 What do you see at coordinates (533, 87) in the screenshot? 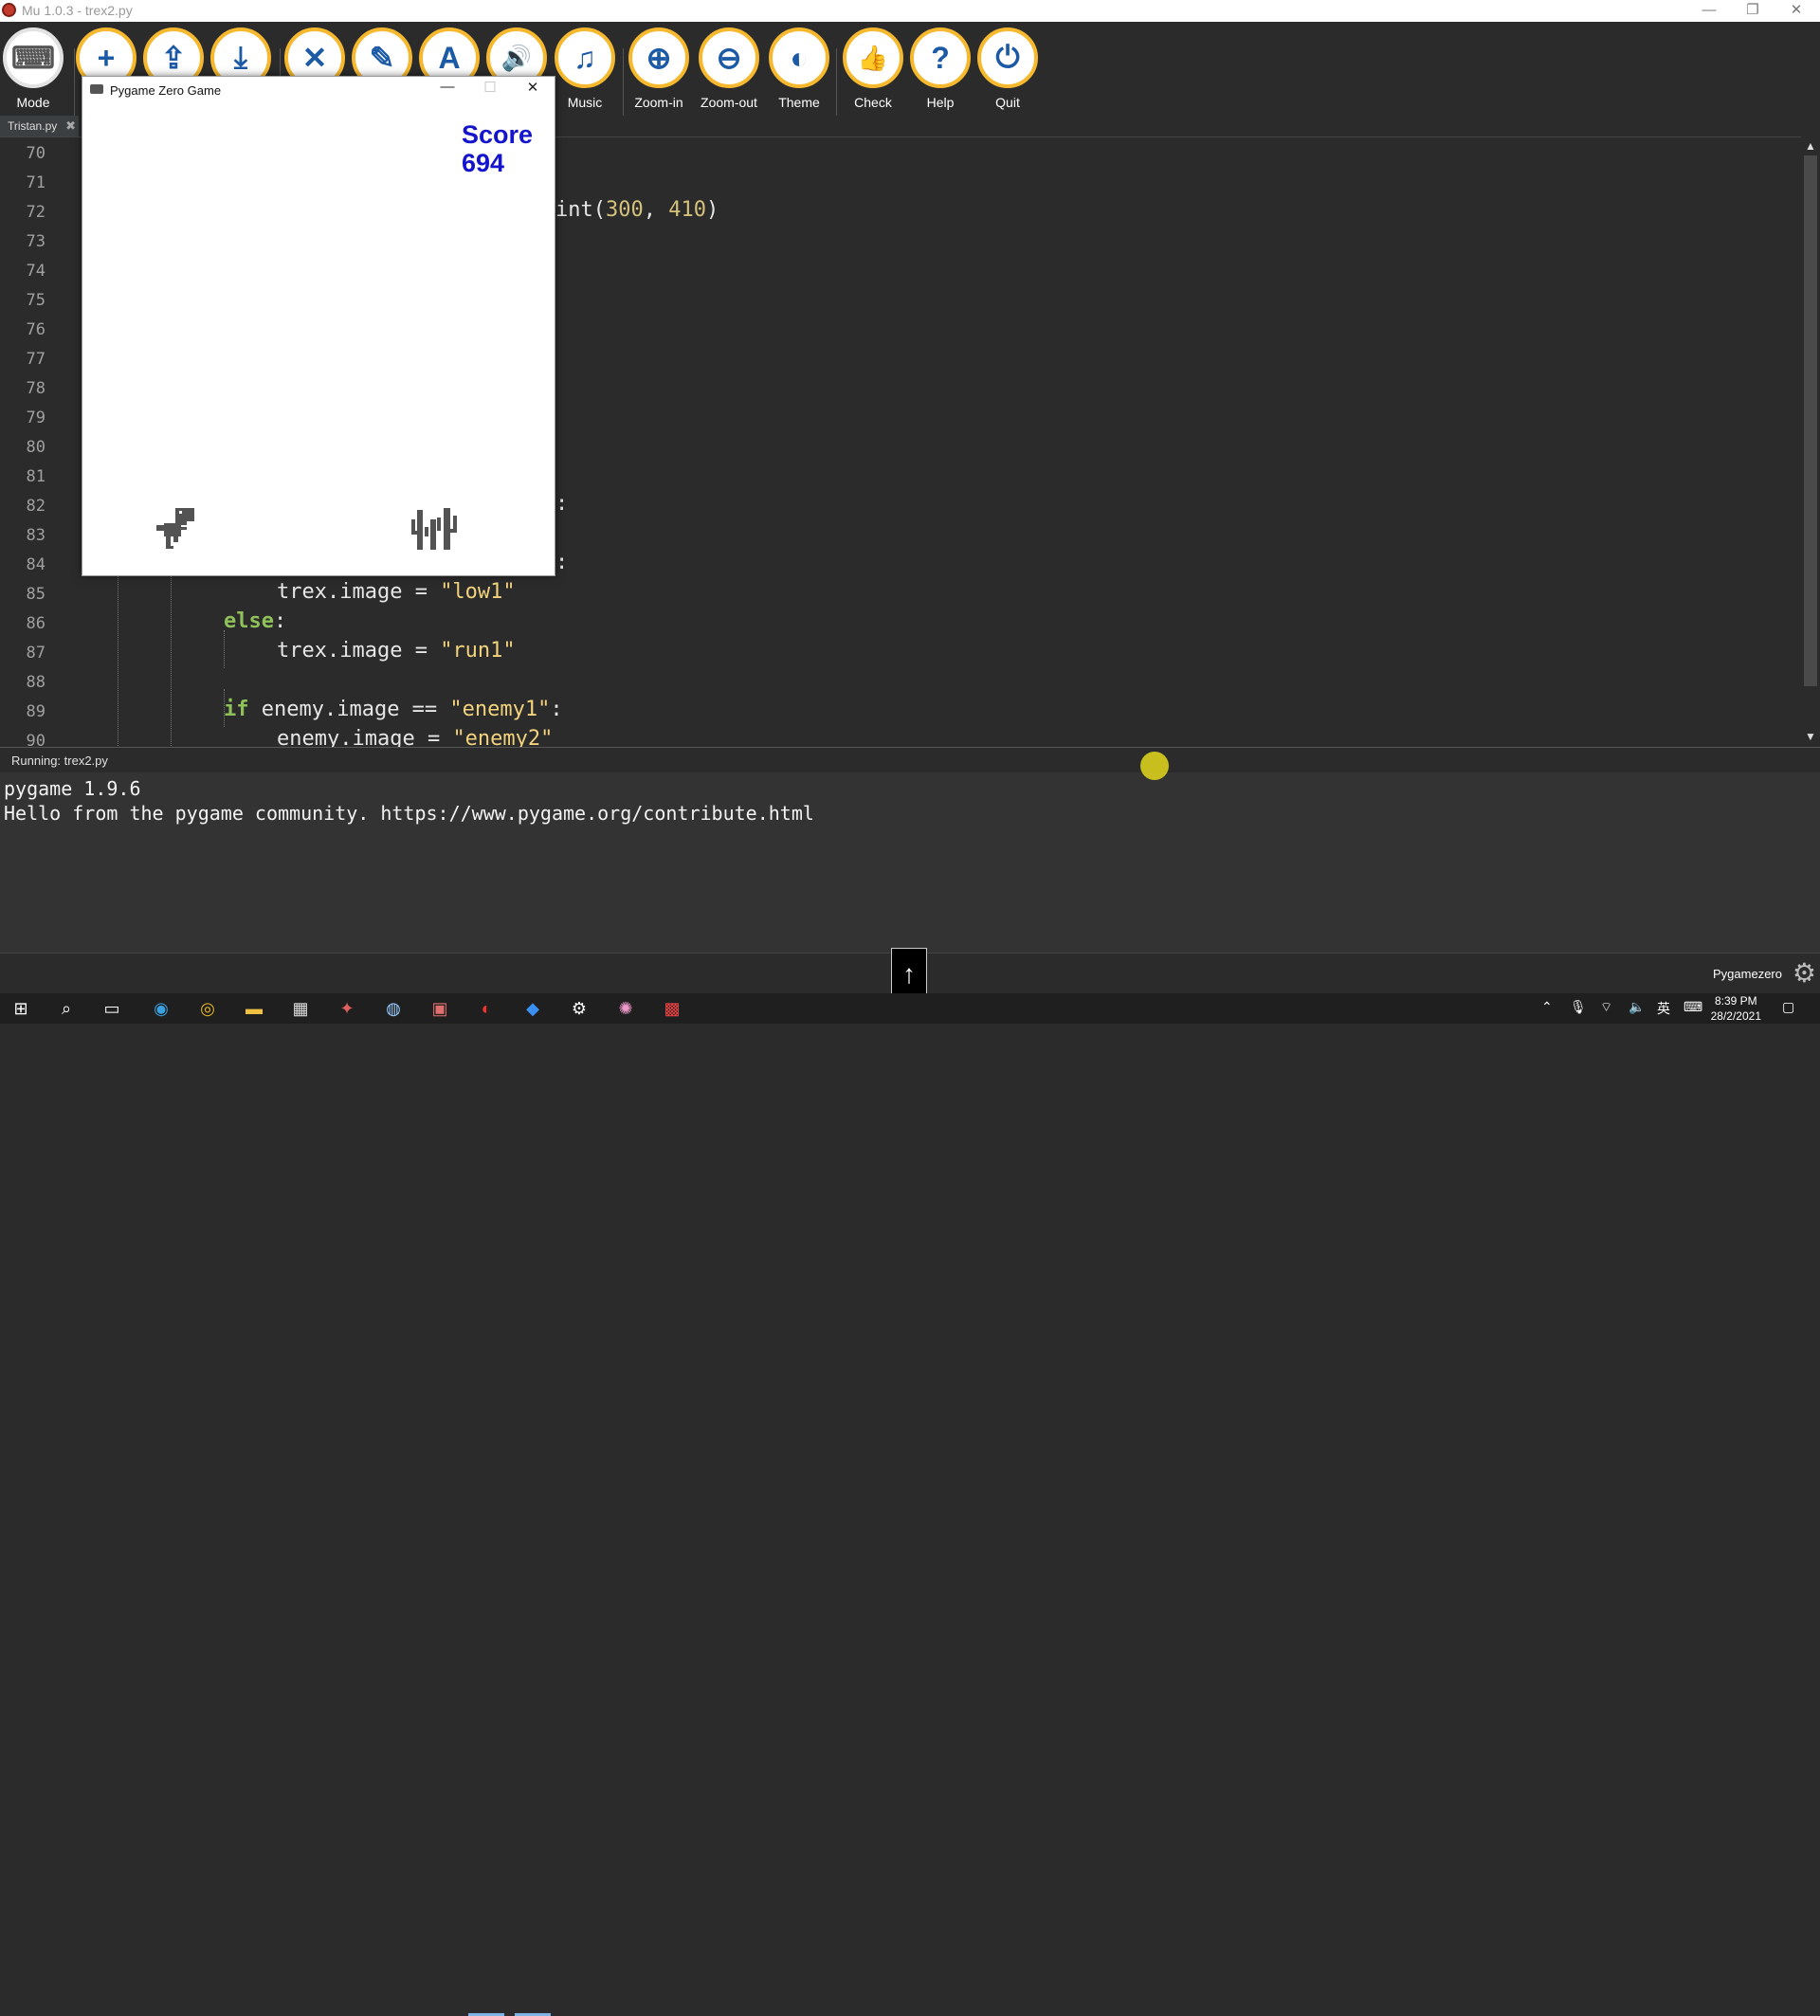
I see `pygame-close-button: ✕` at bounding box center [533, 87].